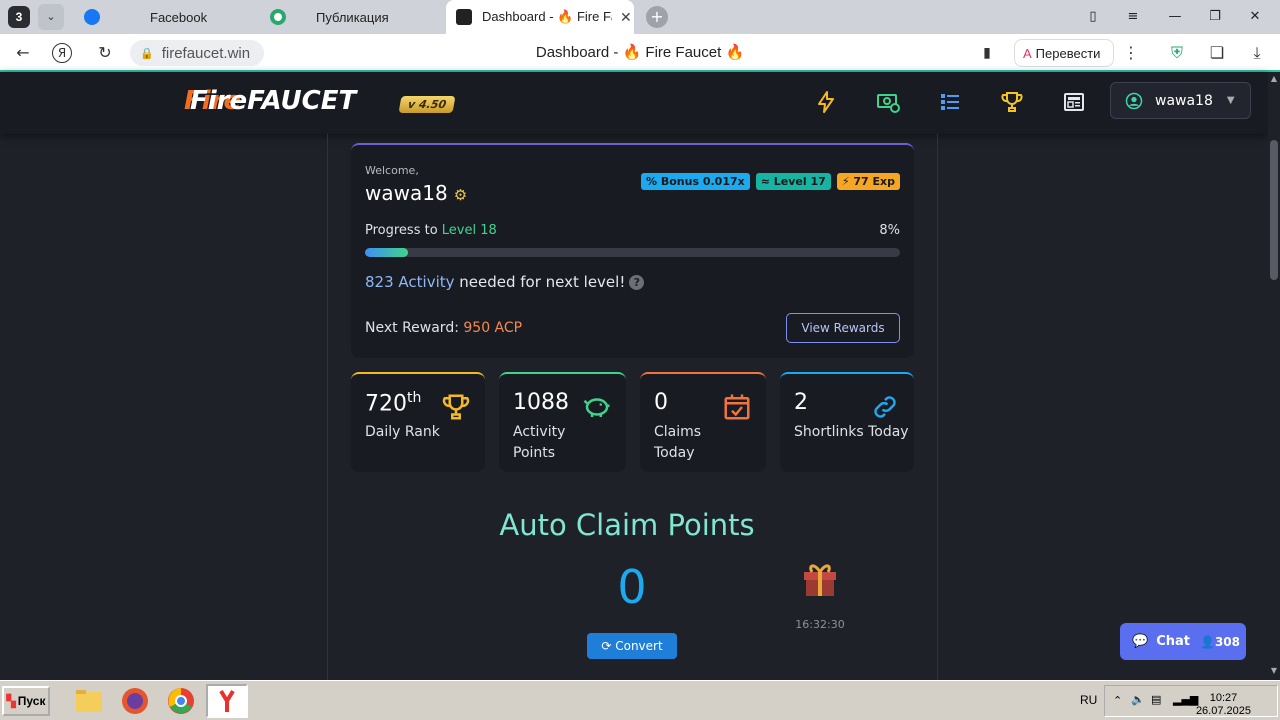 The height and width of the screenshot is (720, 1280). What do you see at coordinates (562, 422) in the screenshot?
I see `activity-points-card: 1088 Activity Points` at bounding box center [562, 422].